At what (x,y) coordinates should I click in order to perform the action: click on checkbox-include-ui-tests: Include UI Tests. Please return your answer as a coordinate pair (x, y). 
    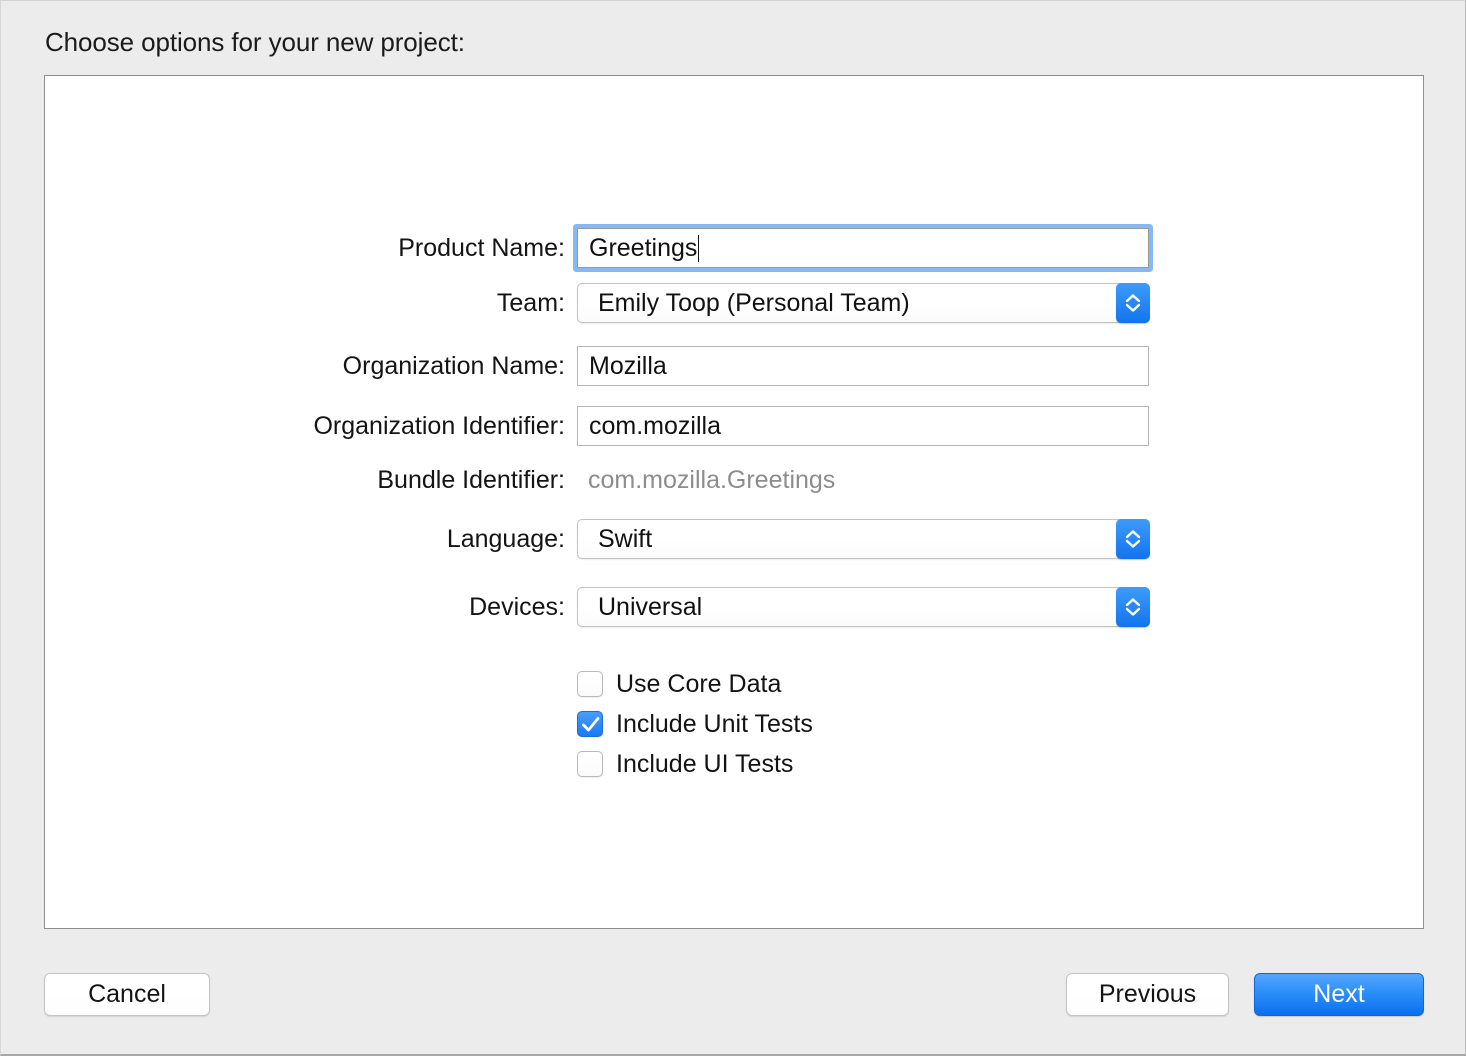
    Looking at the image, I should click on (685, 764).